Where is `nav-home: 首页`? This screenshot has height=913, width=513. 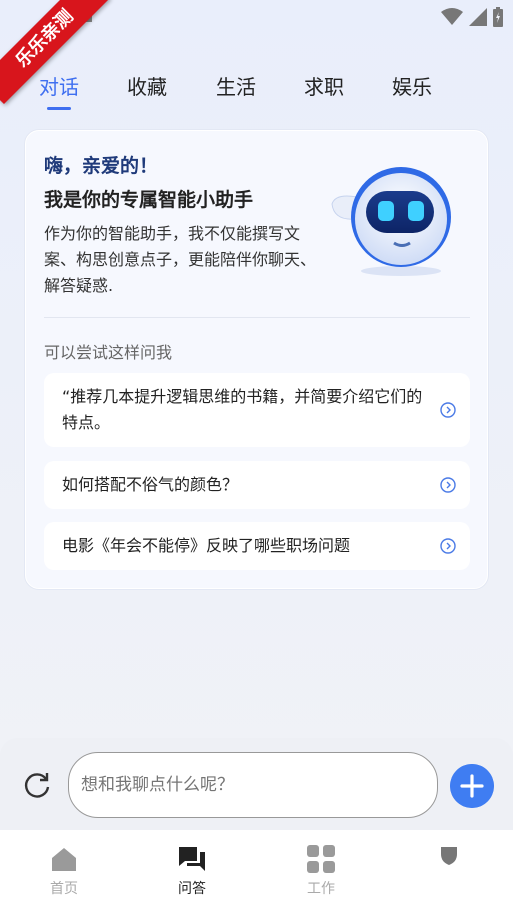 nav-home: 首页 is located at coordinates (64, 871).